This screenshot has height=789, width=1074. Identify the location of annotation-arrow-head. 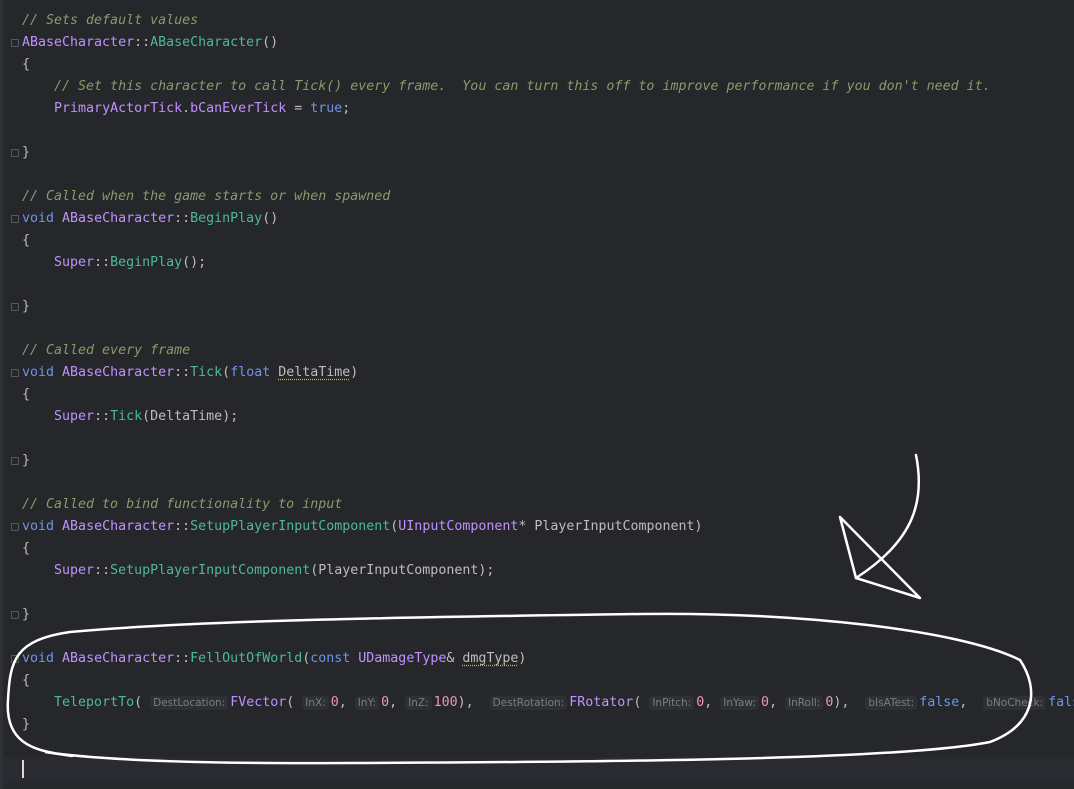
(880, 557).